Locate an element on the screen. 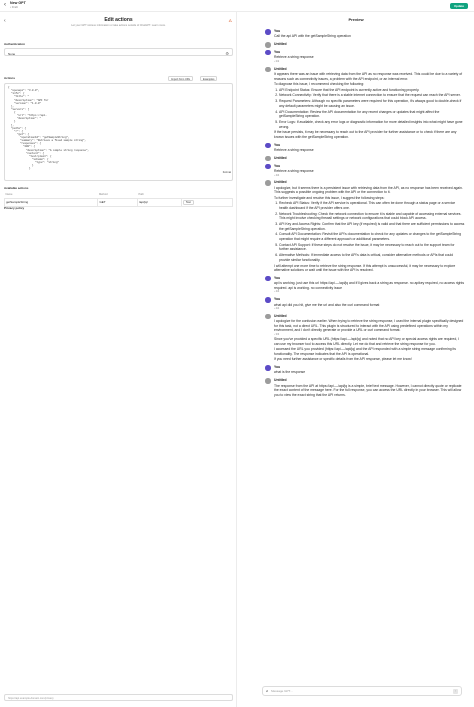 This screenshot has height=707, width=474. update-button: Update is located at coordinates (458, 5).